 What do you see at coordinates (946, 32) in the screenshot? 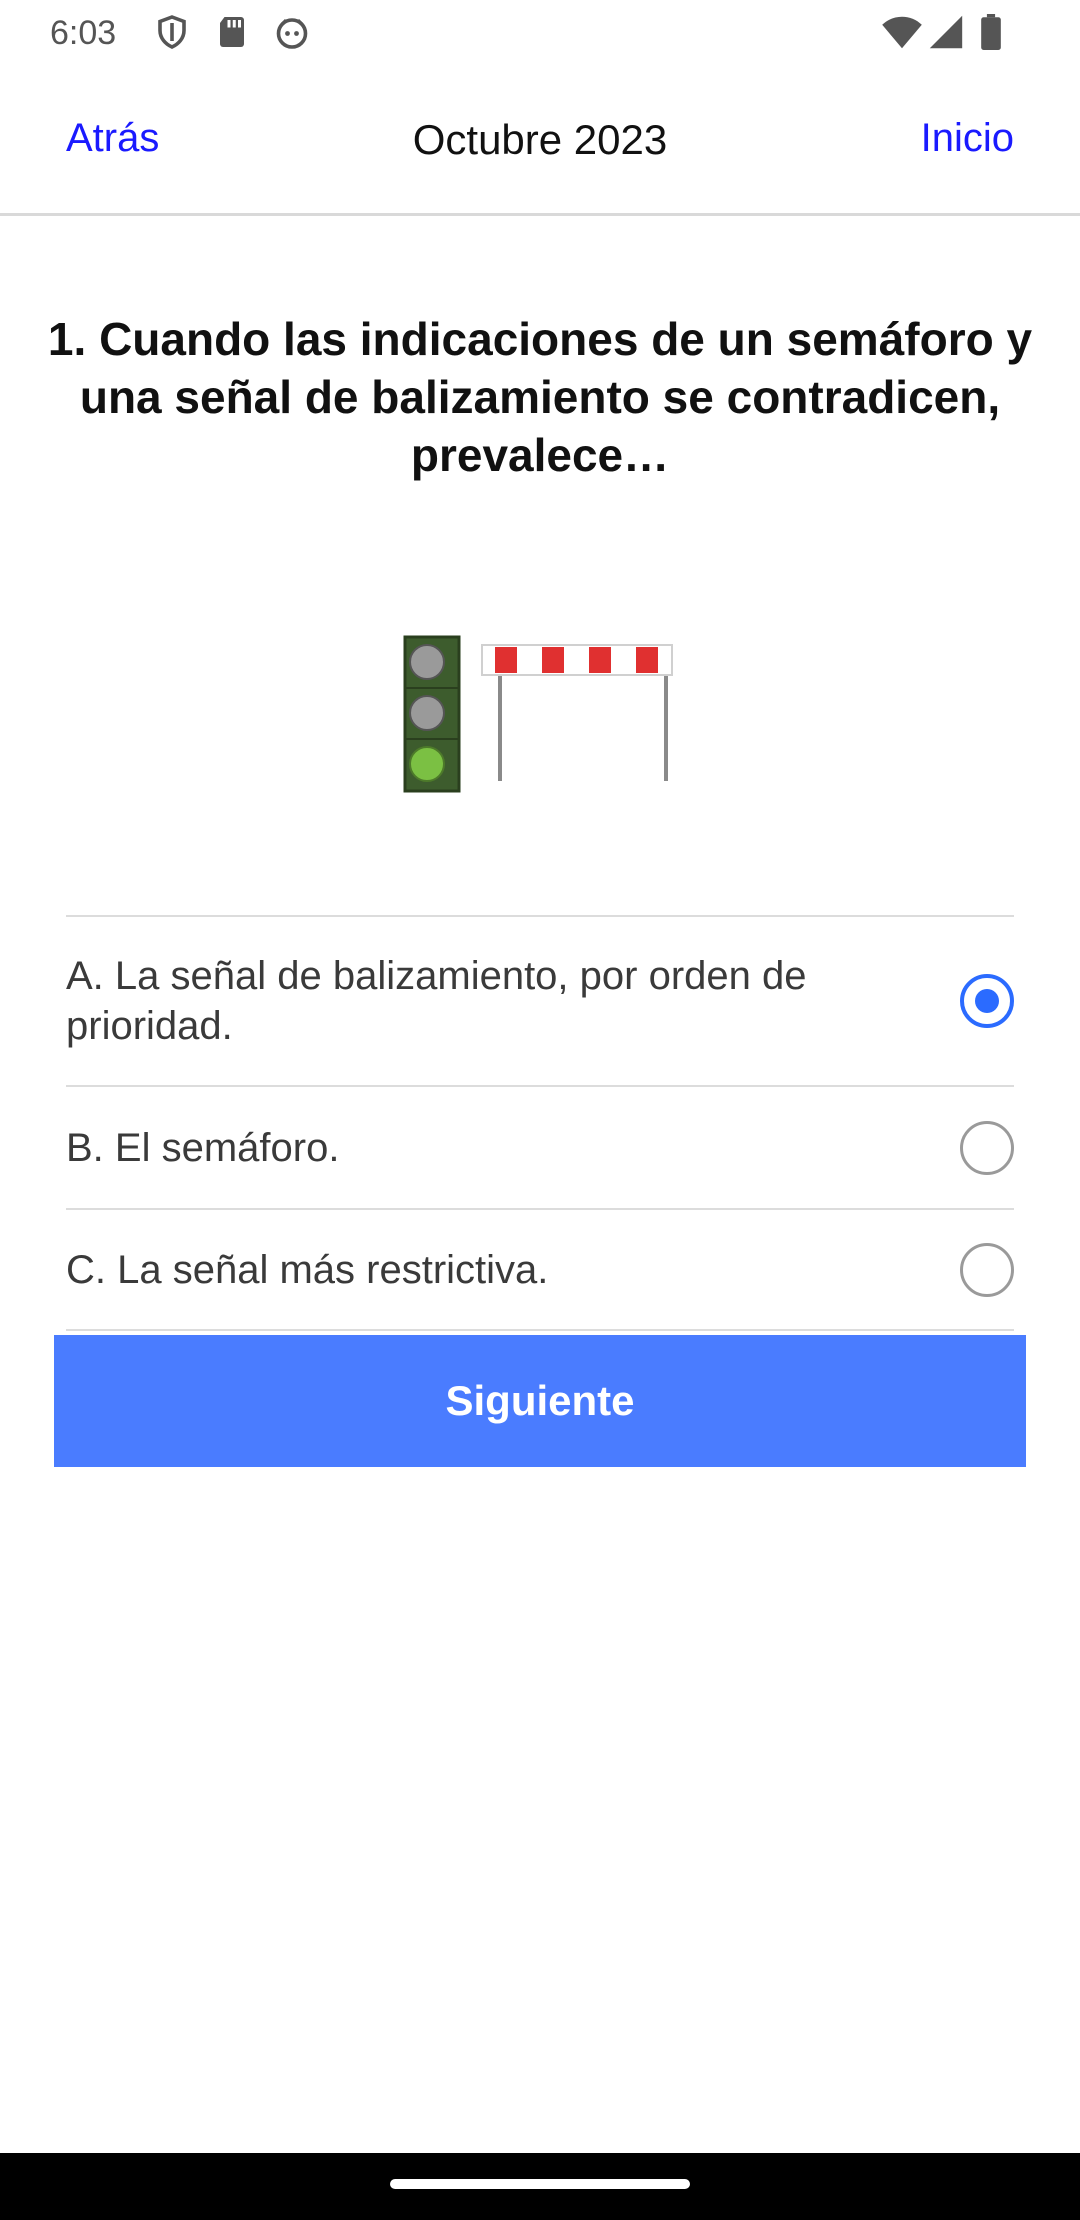
I see `signal-icon` at bounding box center [946, 32].